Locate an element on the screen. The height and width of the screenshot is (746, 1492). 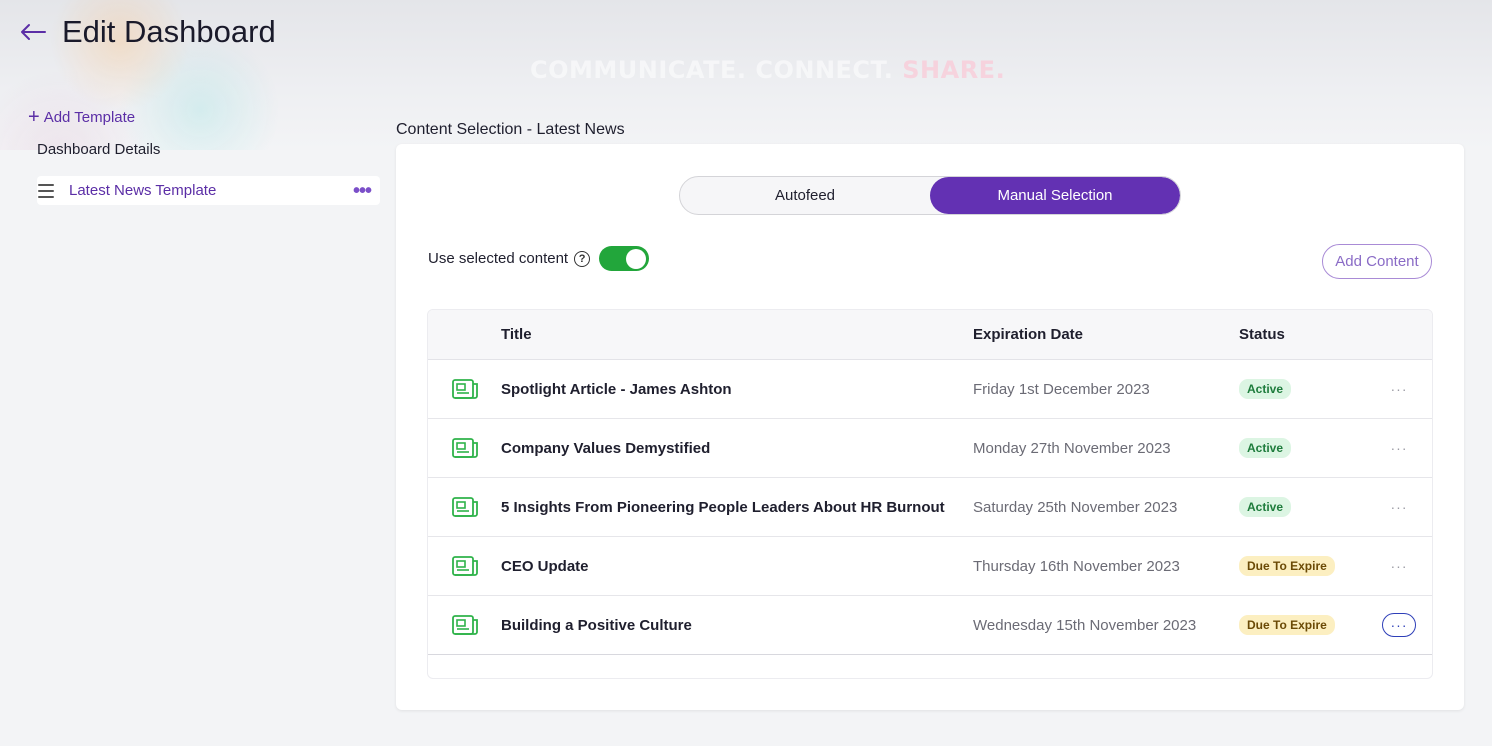
hero-tagline: COMMUNICATE. CONNECT. SHARE. is located at coordinates (767, 70).